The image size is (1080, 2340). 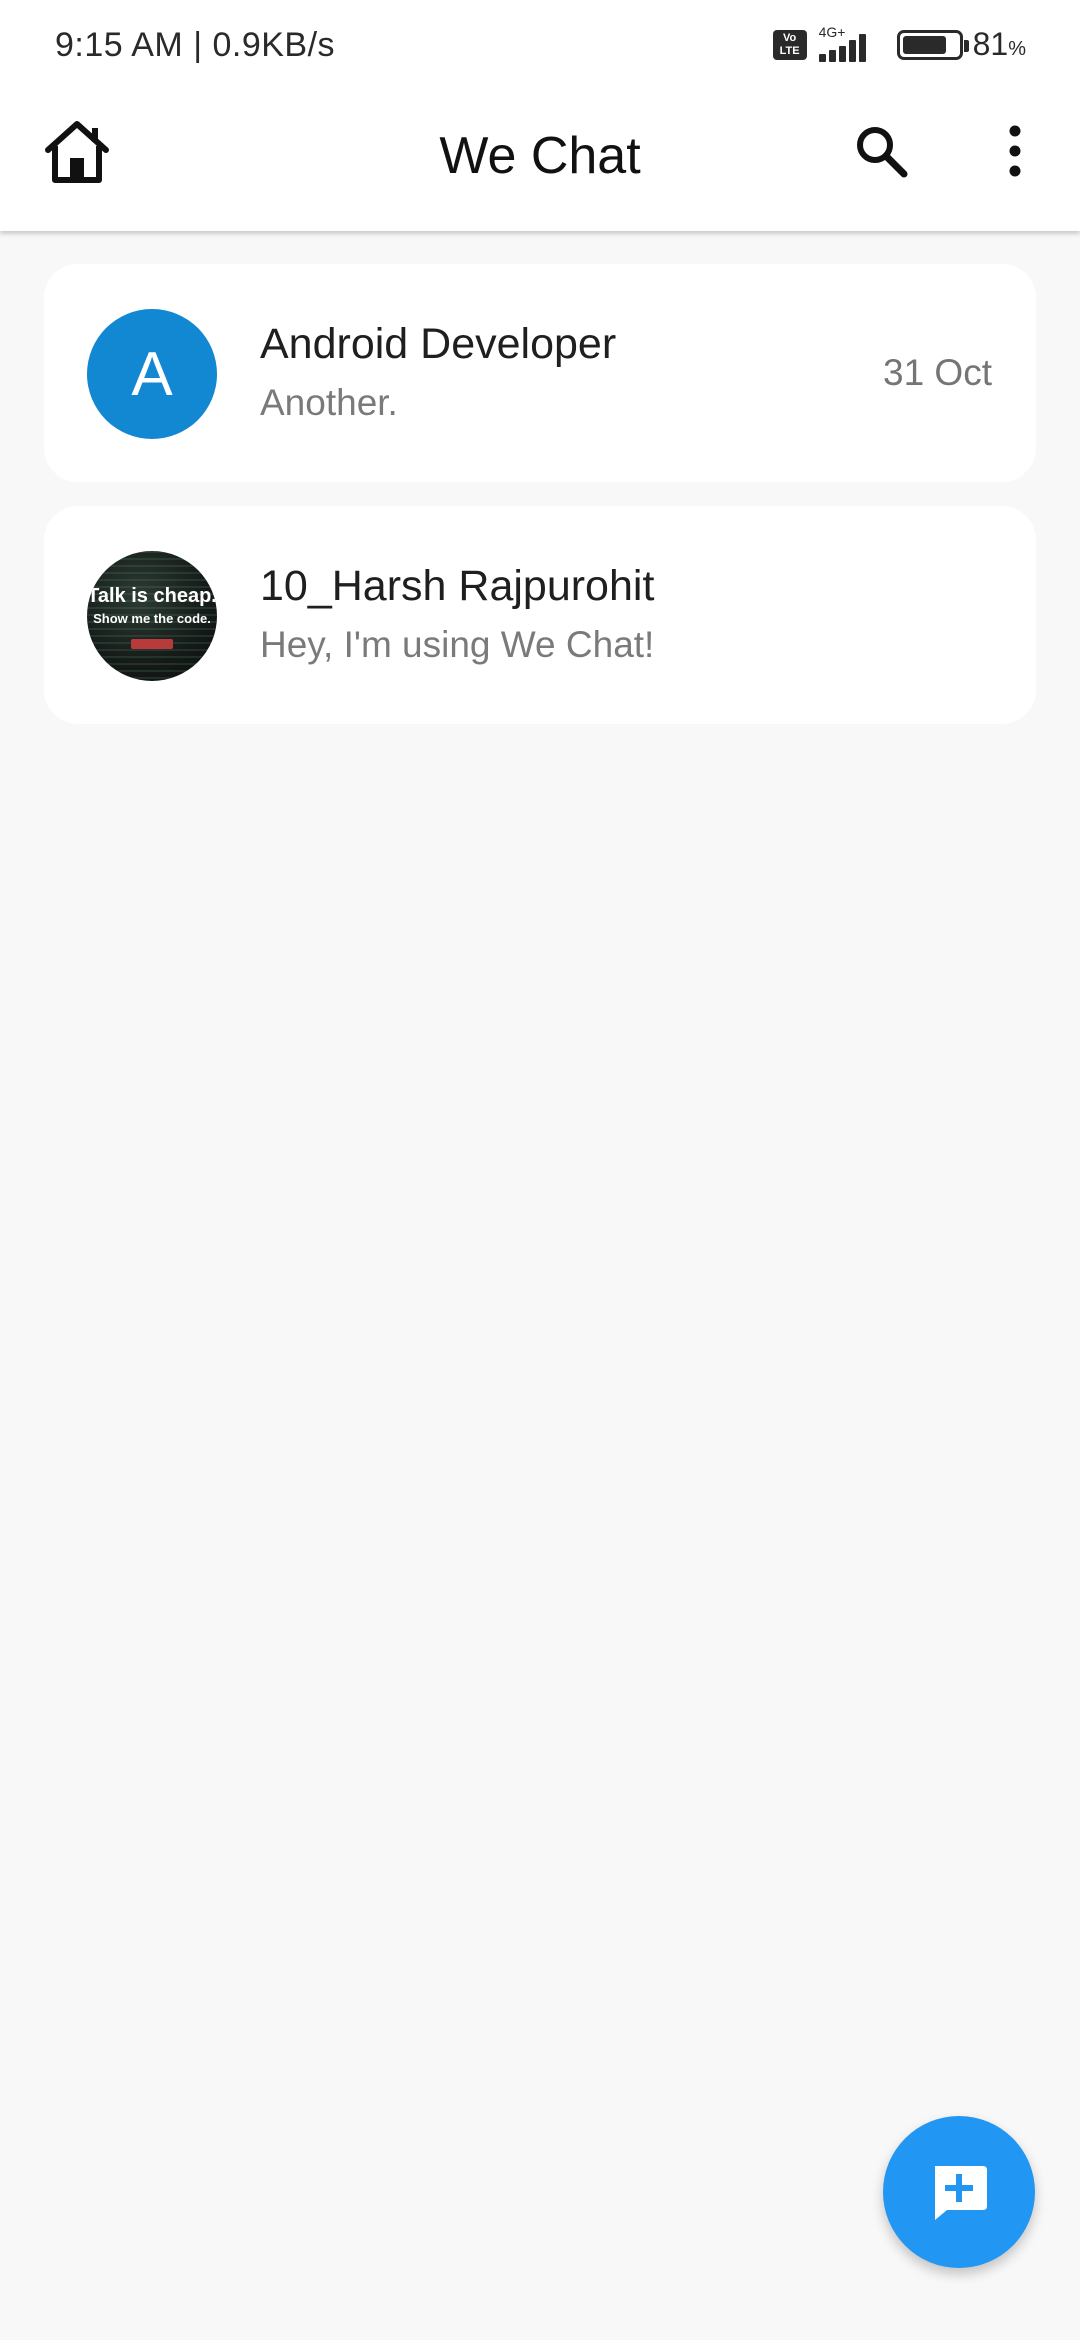 I want to click on app-bar: We Chat, so click(x=540, y=163).